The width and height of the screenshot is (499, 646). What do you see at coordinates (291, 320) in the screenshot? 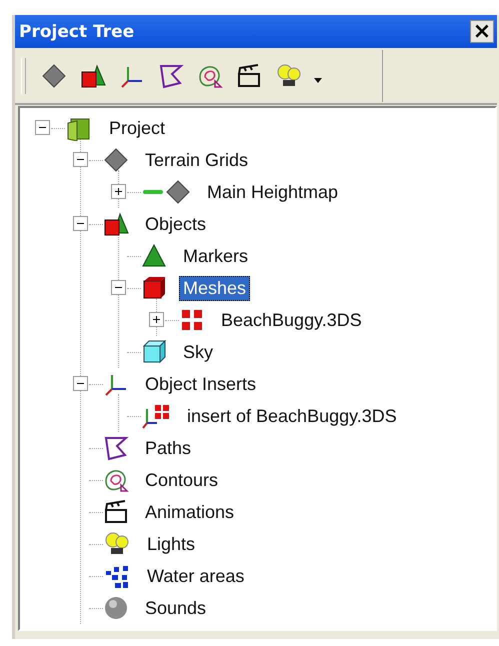
I see `tree-item: BeachBuggy.3DS` at bounding box center [291, 320].